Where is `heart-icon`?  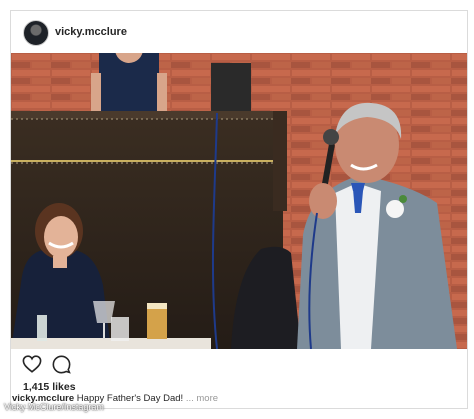
heart-icon is located at coordinates (32, 366).